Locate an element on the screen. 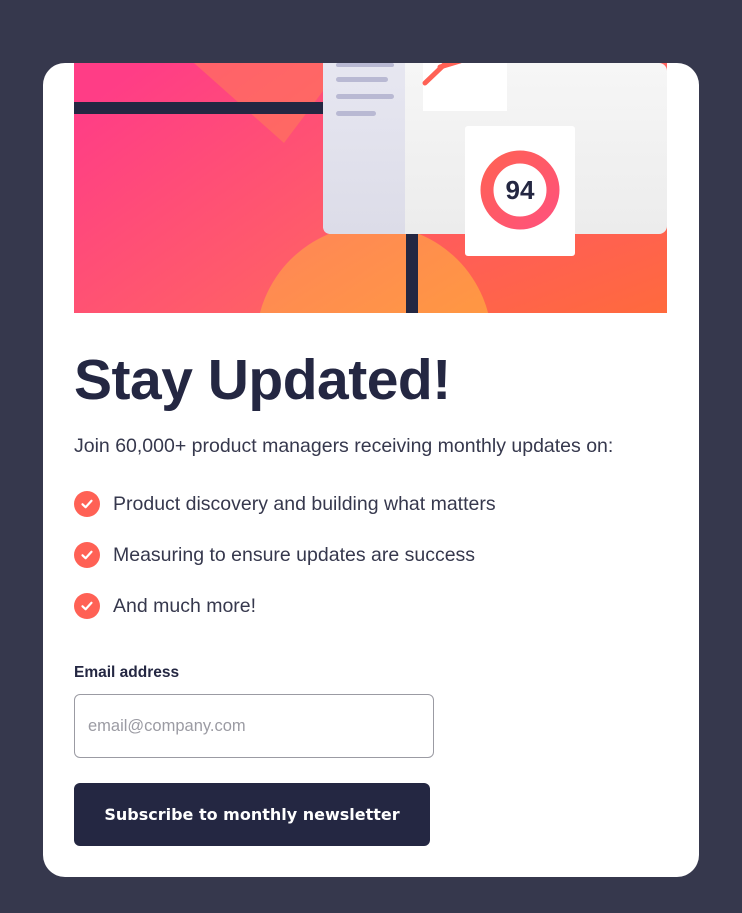 This screenshot has height=913, width=742. score-value: 94 is located at coordinates (520, 190).